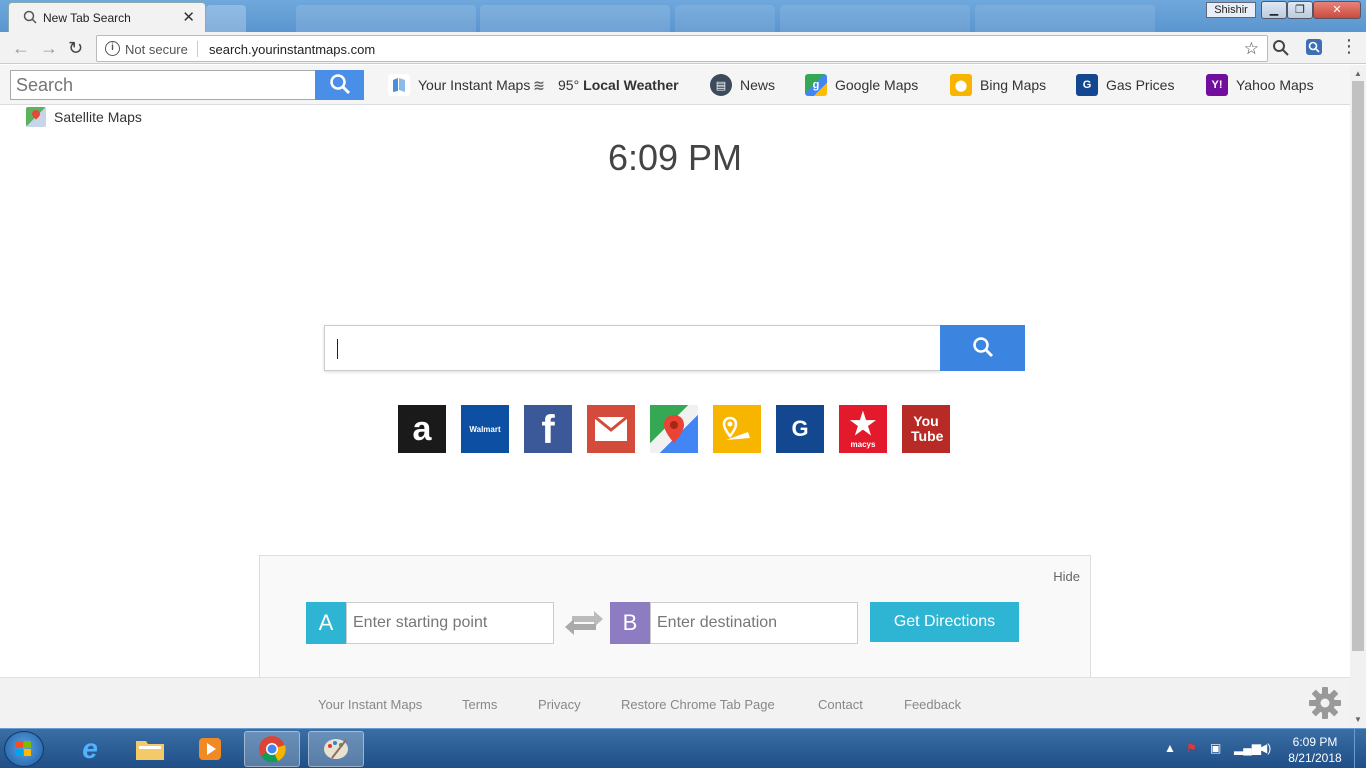 Image resolution: width=1366 pixels, height=768 pixels. What do you see at coordinates (754, 623) in the screenshot?
I see `destination-input` at bounding box center [754, 623].